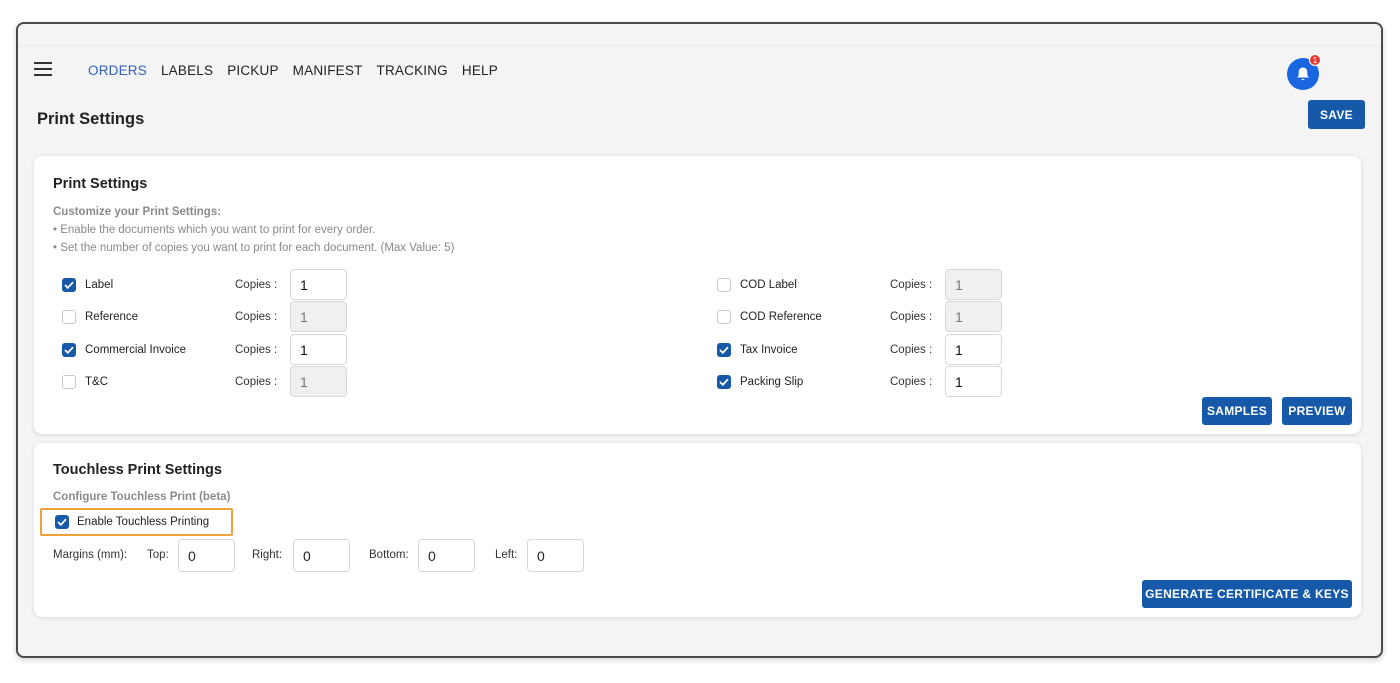 The height and width of the screenshot is (683, 1400). What do you see at coordinates (973, 284) in the screenshot?
I see `copies-input-cod-label: 1` at bounding box center [973, 284].